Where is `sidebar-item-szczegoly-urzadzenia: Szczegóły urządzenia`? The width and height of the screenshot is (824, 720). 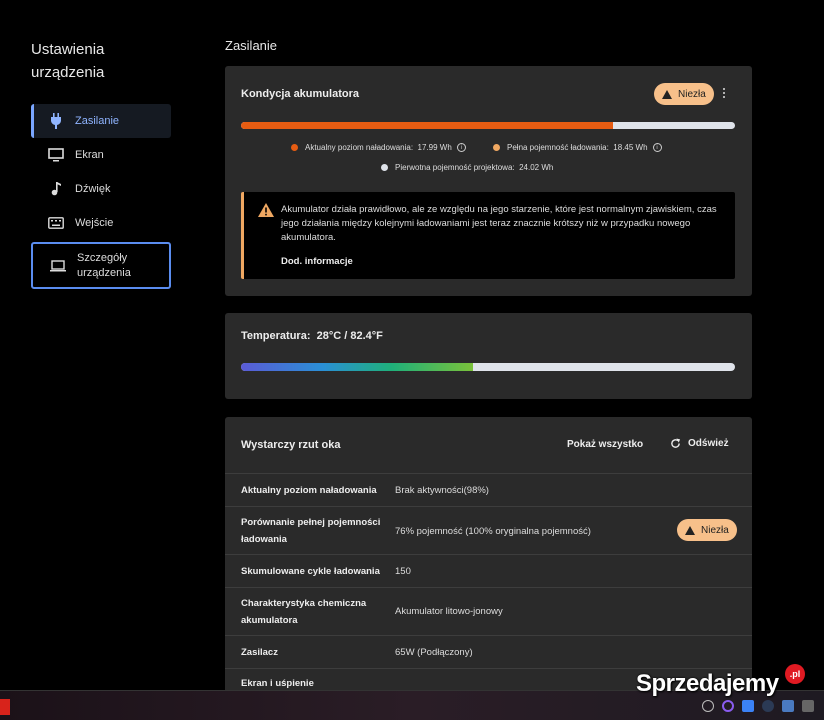 sidebar-item-szczegoly-urzadzenia: Szczegóły urządzenia is located at coordinates (101, 265).